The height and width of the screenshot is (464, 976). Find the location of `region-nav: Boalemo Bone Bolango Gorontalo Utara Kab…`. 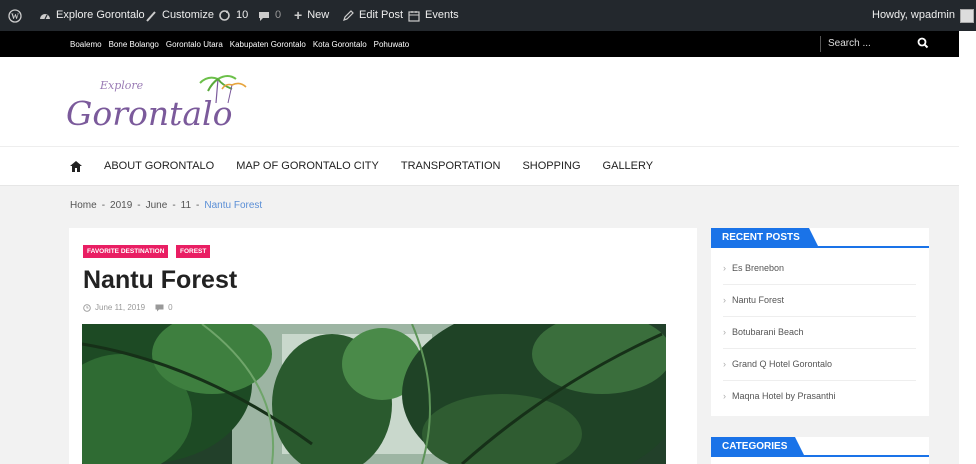

region-nav: Boalemo Bone Bolango Gorontalo Utara Kab… is located at coordinates (488, 44).